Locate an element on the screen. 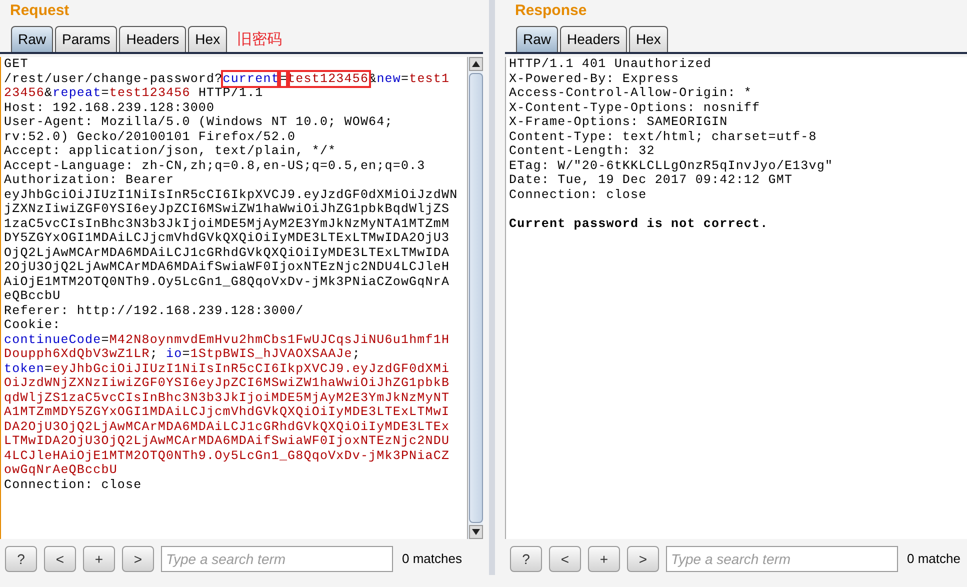 This screenshot has width=967, height=587. code-text: A1MTZmMDY5ZGYxOGI1MDAiLCJjcmVhdGVkQXQiOiIyMDE3LTExLTMwI is located at coordinates (227, 412).